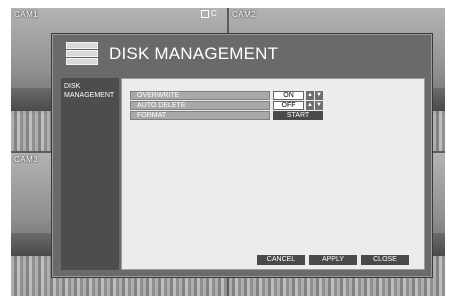  I want to click on camera-label: CAM2, so click(244, 14).